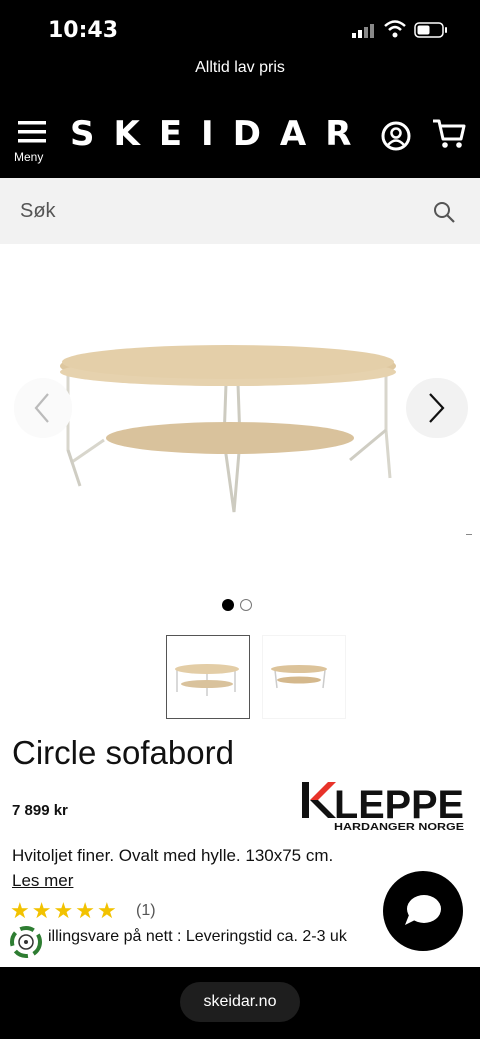 Image resolution: width=480 pixels, height=1039 pixels. I want to click on chat-bubble-icon, so click(423, 910).